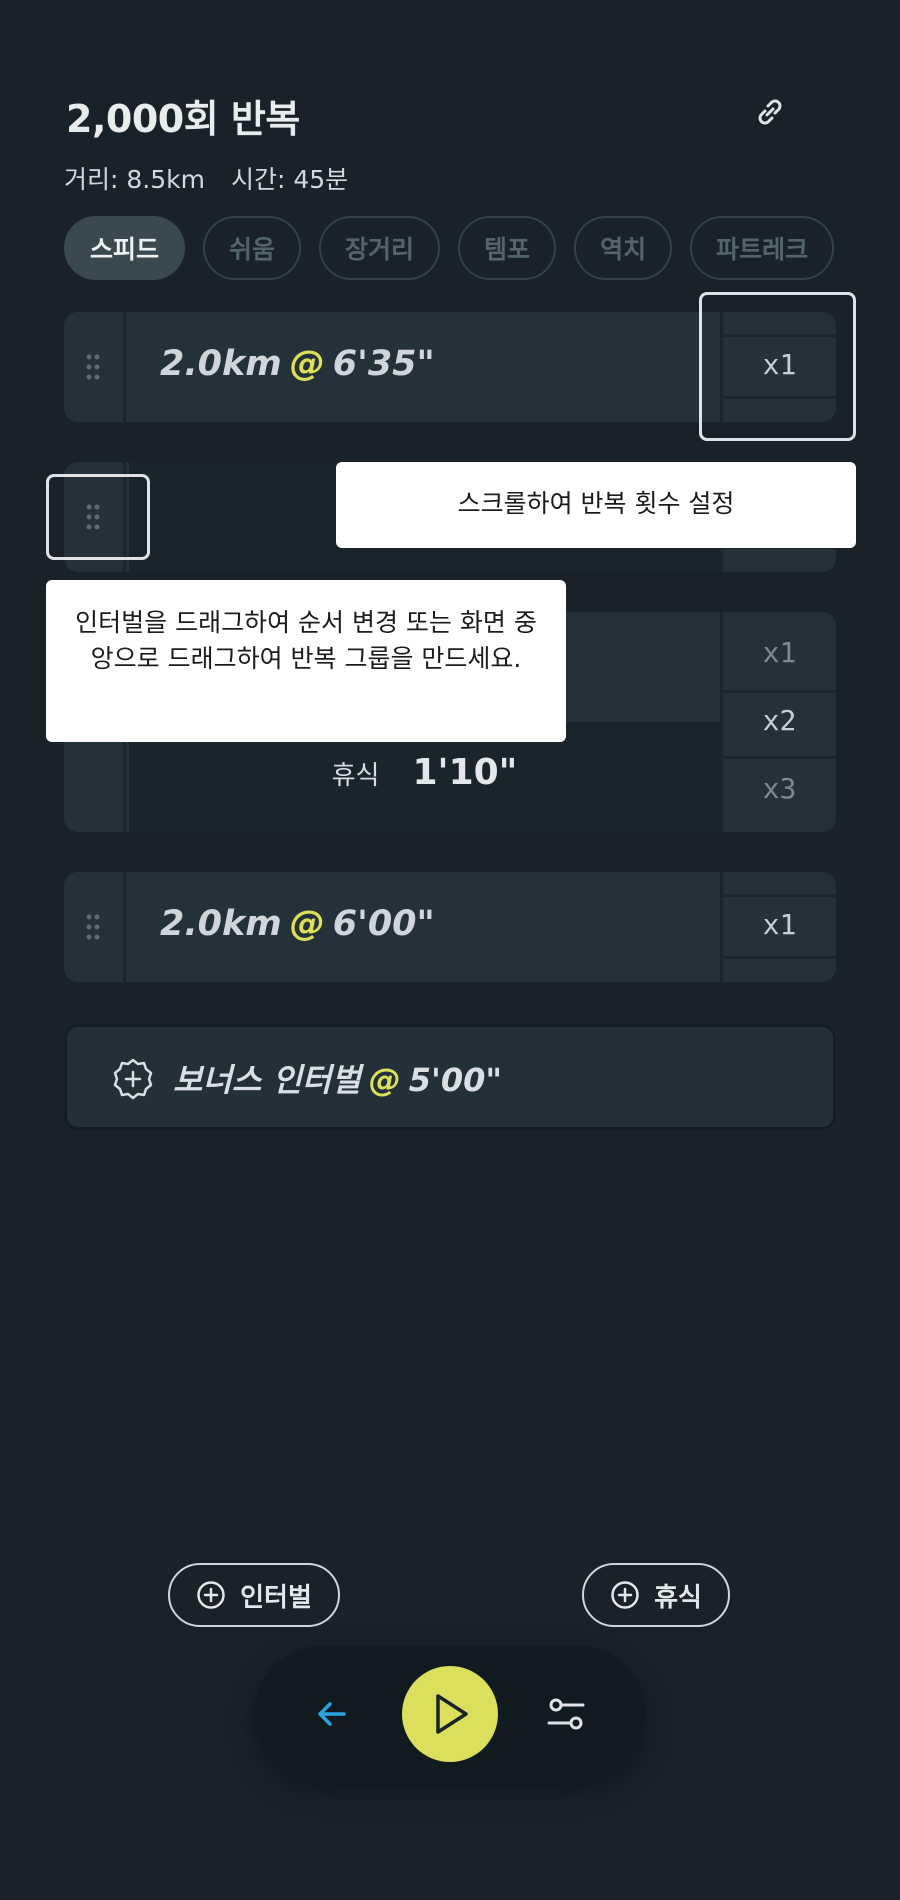 The image size is (900, 1900). Describe the element at coordinates (338, 1080) in the screenshot. I see `bonus-label: 보너스 인터벌 @5'00"` at that location.